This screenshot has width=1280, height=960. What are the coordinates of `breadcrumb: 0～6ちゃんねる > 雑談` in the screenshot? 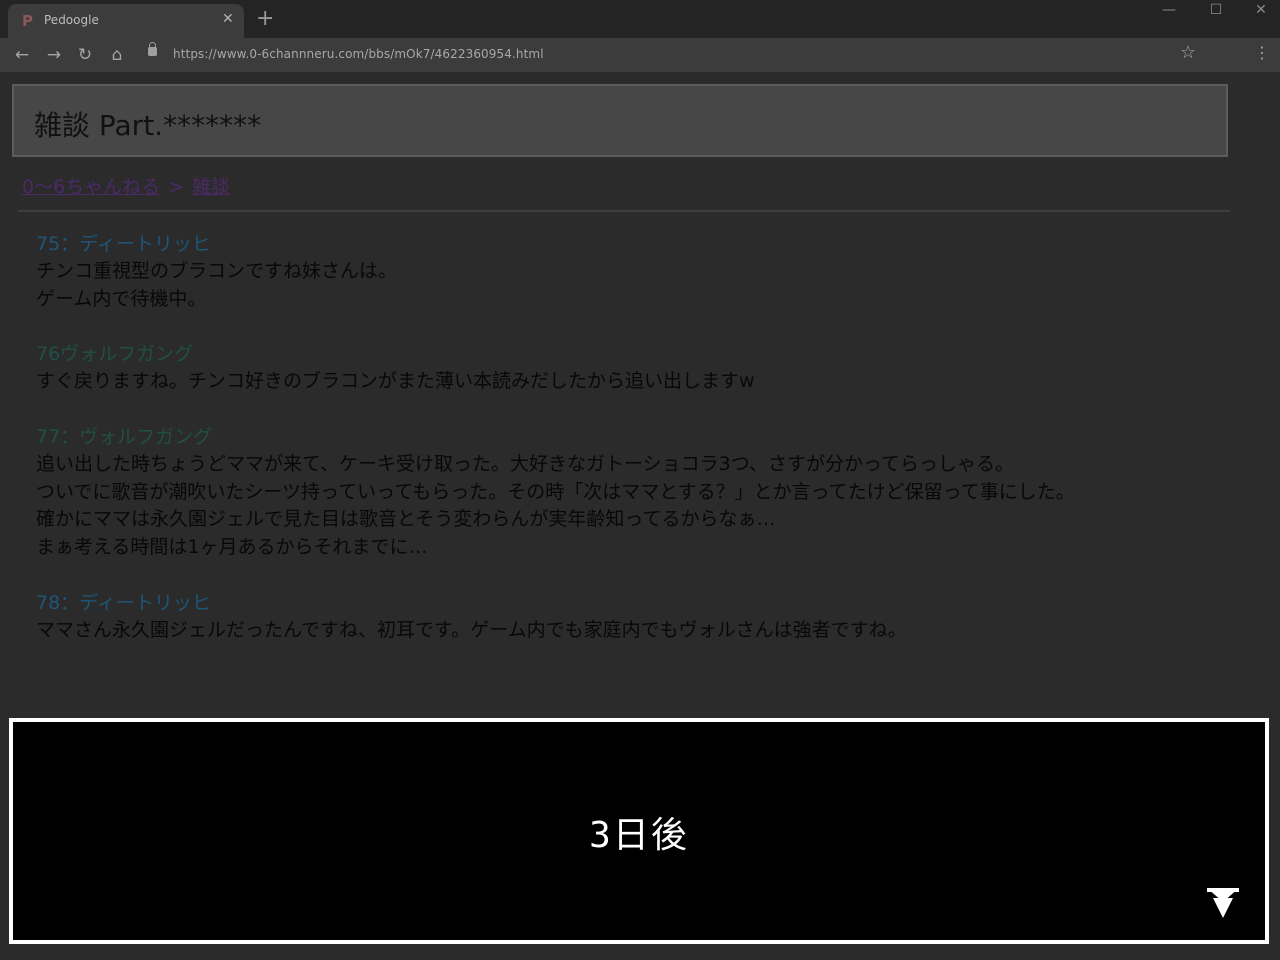 It's located at (126, 185).